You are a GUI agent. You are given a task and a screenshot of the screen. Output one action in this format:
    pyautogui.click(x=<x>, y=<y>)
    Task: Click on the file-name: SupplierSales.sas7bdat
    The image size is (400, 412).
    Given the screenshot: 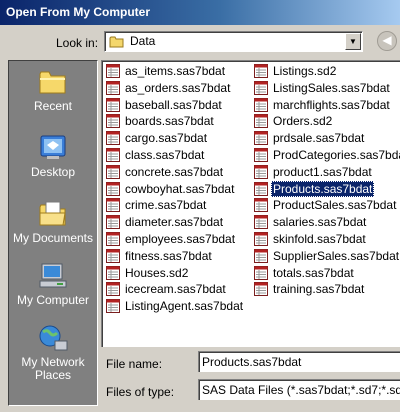 What is the action you would take?
    pyautogui.click(x=336, y=255)
    